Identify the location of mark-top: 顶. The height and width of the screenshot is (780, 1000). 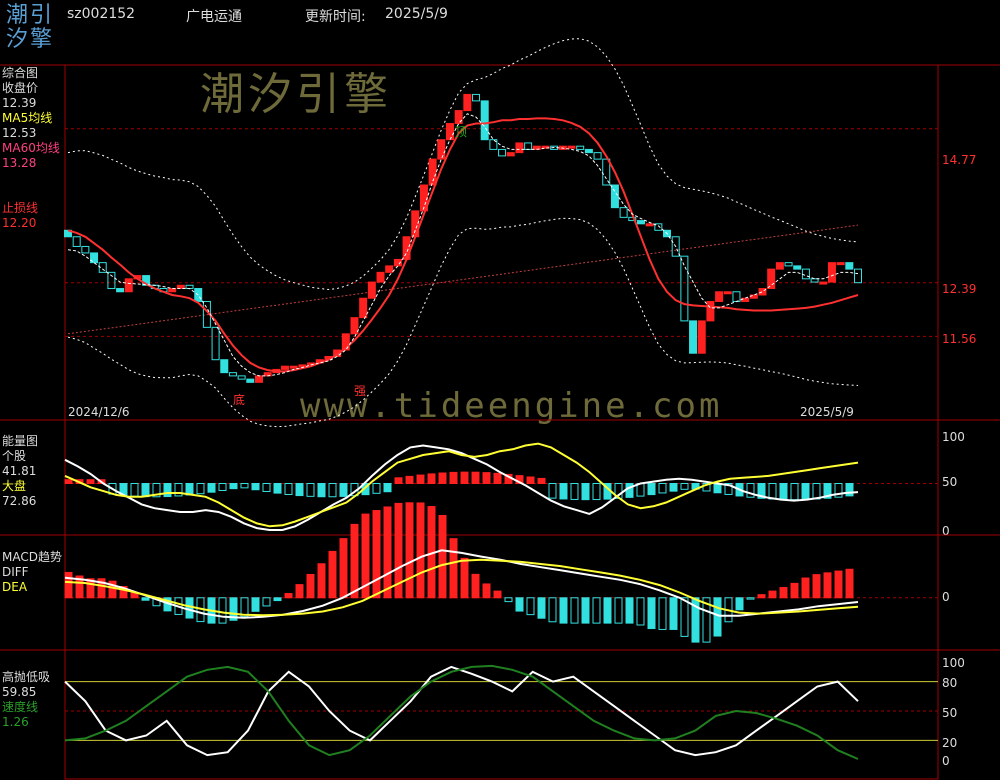
(461, 132).